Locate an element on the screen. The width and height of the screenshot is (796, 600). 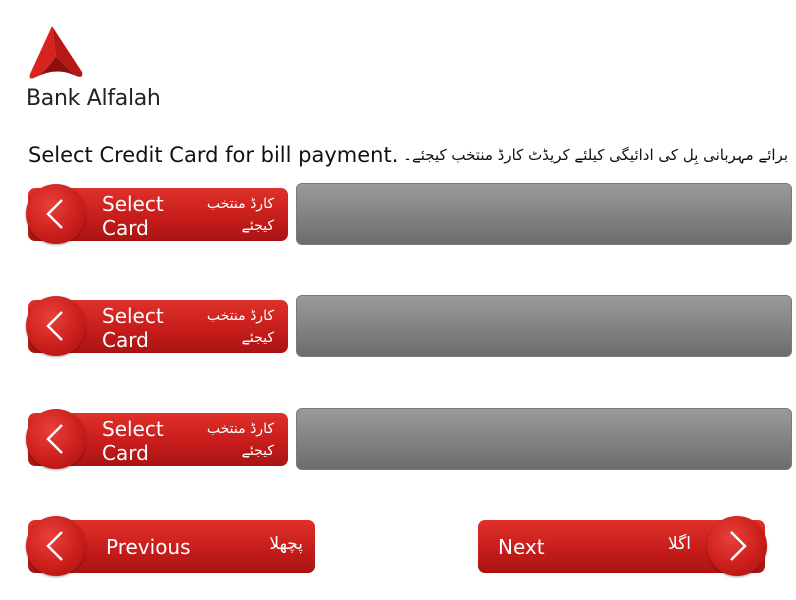
bank-logo: Bank Alfalah is located at coordinates (106, 71).